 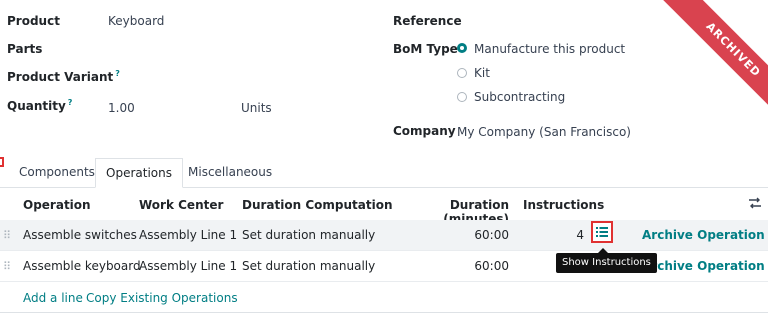 I want to click on tab-components: Components, so click(x=57, y=172).